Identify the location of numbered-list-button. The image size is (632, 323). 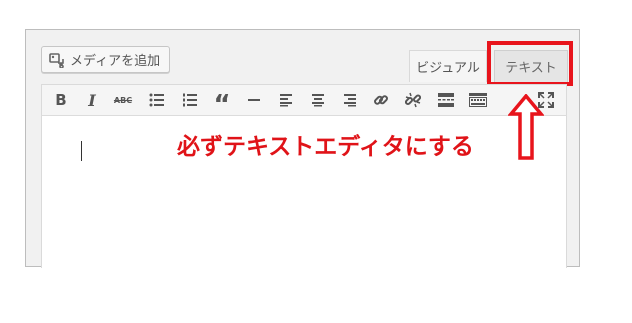
(190, 100).